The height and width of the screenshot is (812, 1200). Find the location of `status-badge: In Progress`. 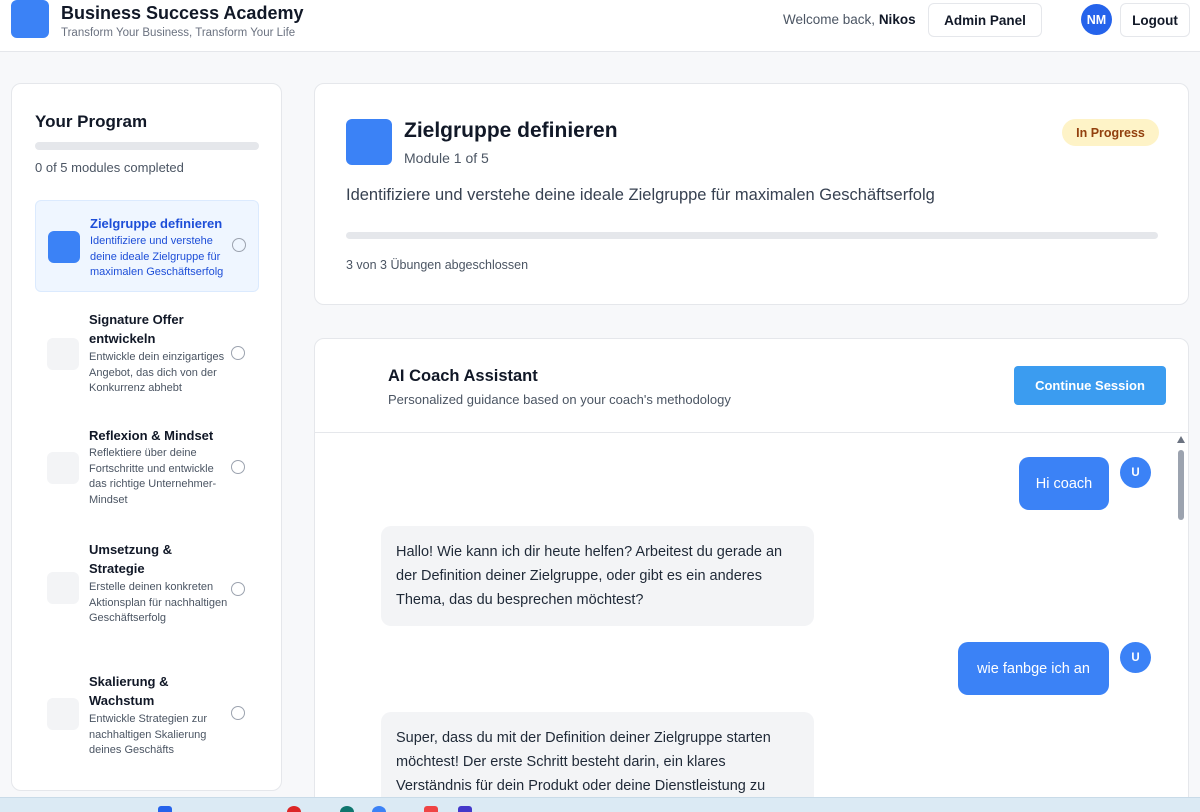

status-badge: In Progress is located at coordinates (1110, 132).